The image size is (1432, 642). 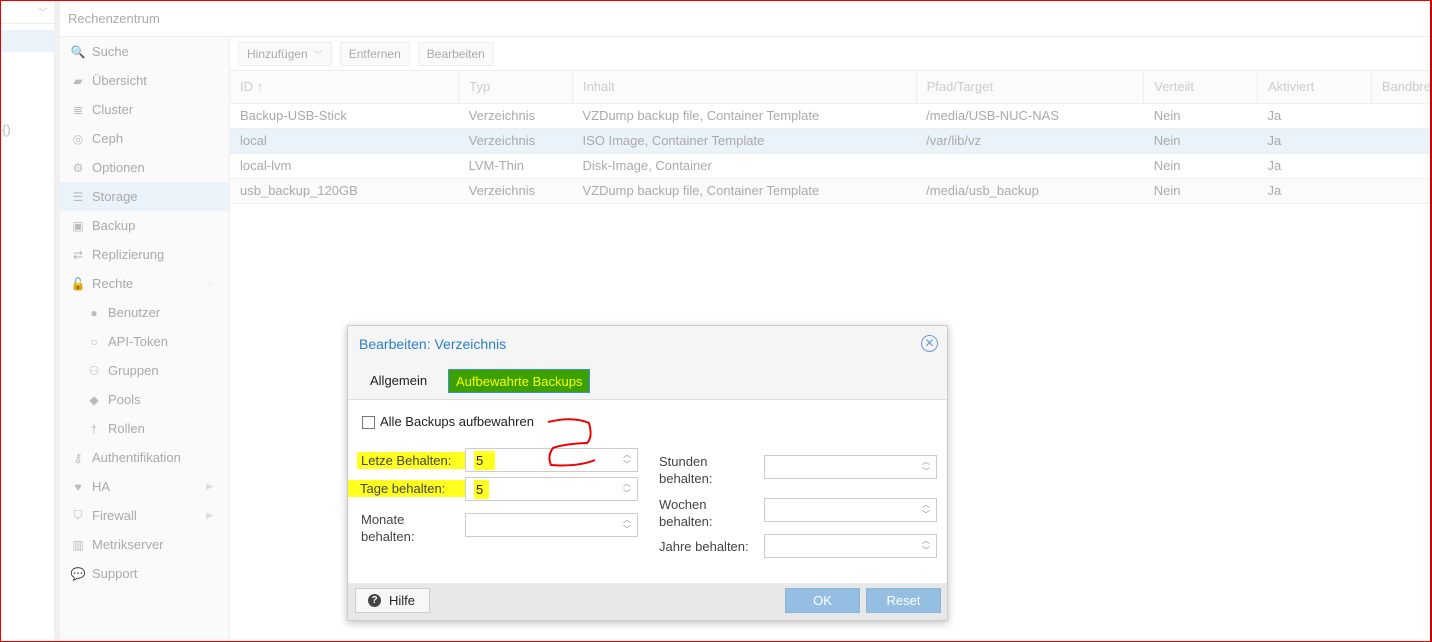 I want to click on sidebar-item-rollen: † Rollen, so click(x=144, y=428).